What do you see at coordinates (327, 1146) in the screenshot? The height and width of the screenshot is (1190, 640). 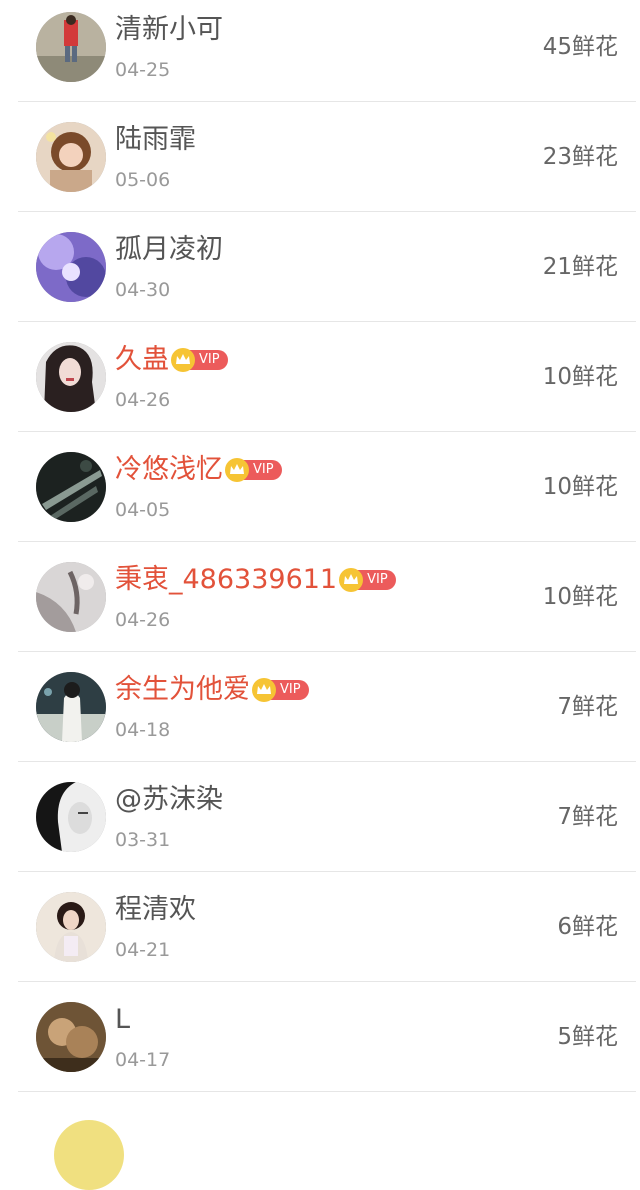 I see `list-item-partial` at bounding box center [327, 1146].